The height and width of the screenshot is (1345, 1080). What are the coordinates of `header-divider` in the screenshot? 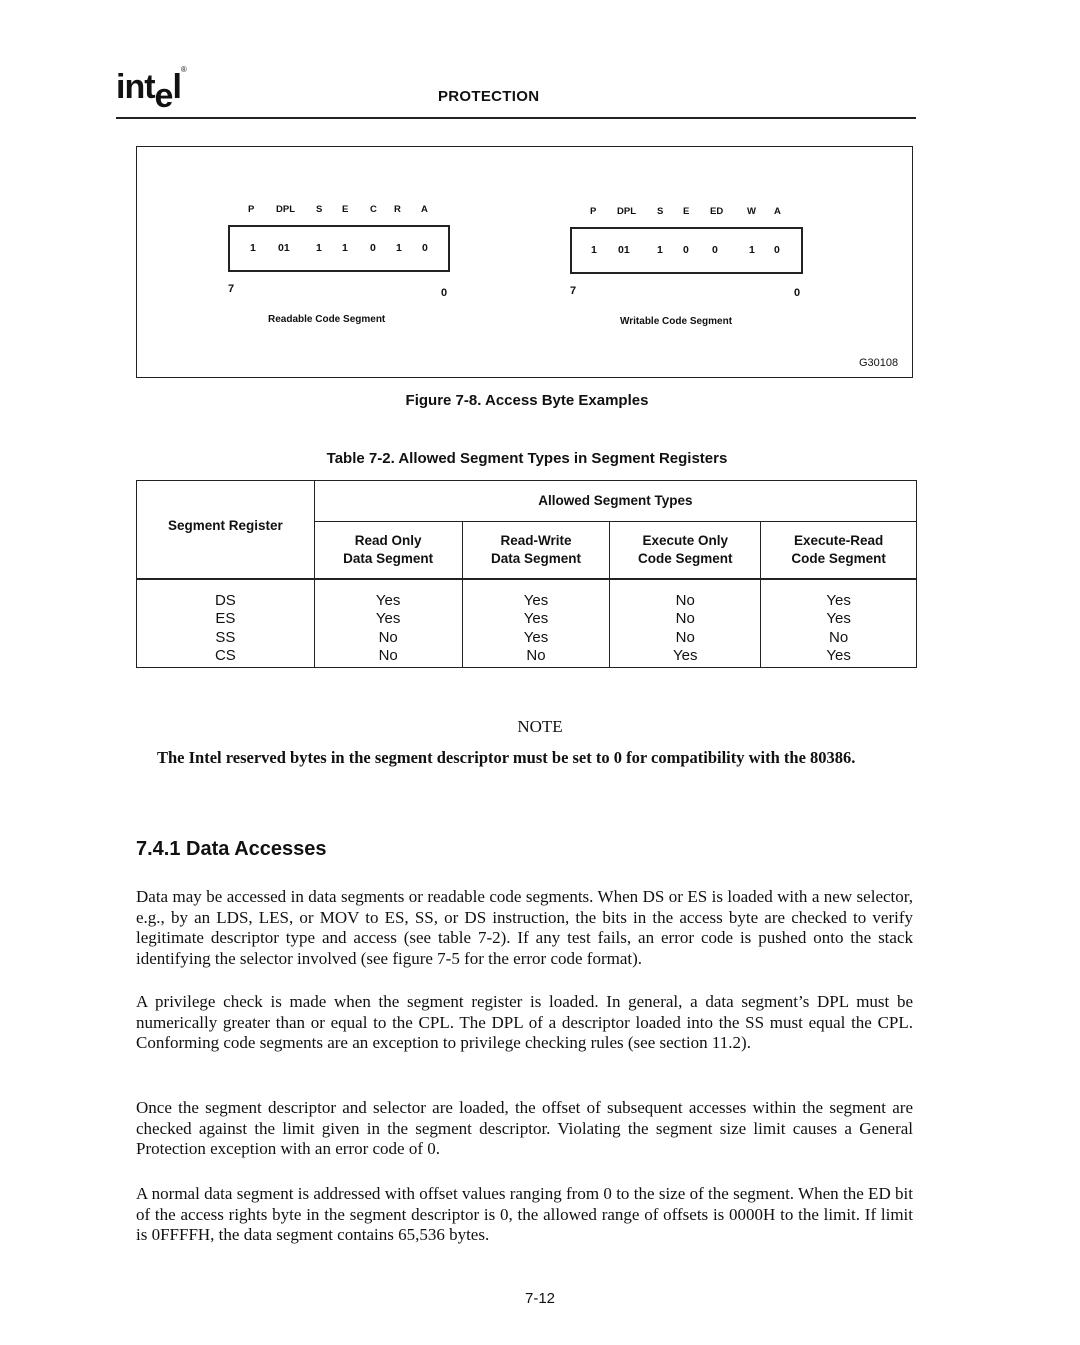 It's located at (516, 118).